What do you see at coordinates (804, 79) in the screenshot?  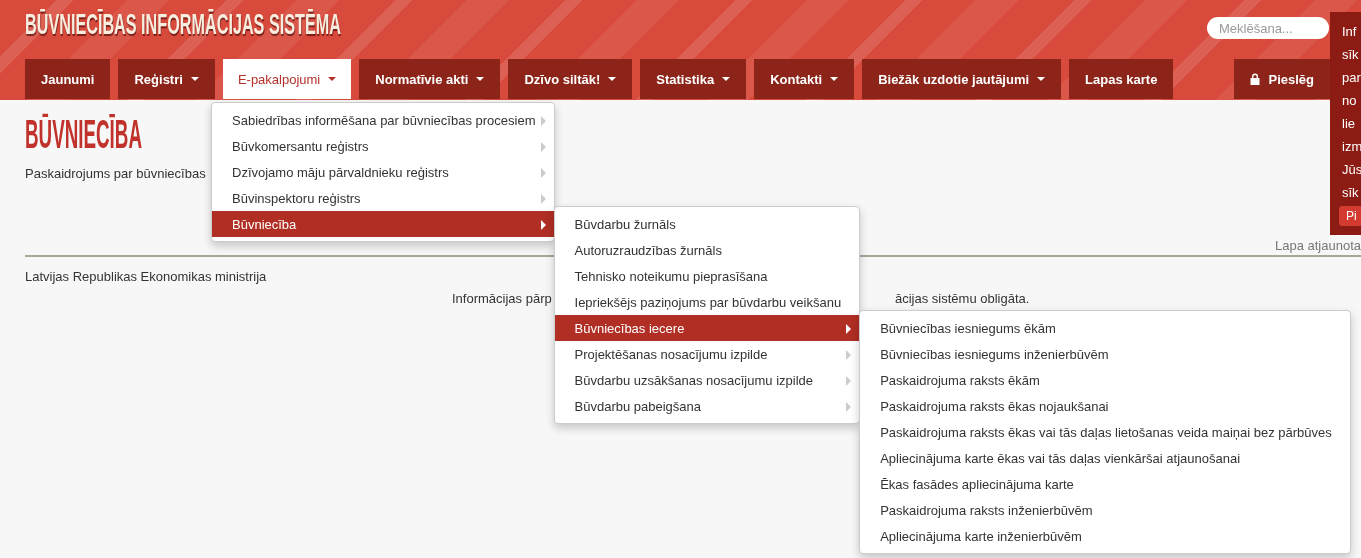 I see `nav-tab: Kontakti` at bounding box center [804, 79].